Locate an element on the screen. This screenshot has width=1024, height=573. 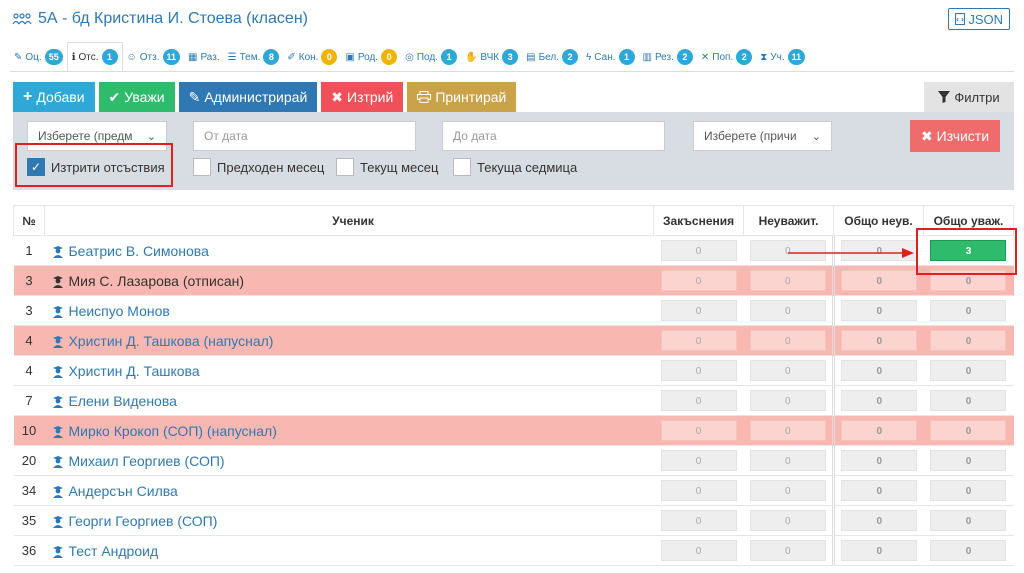
table-row: 3 Неиспуо Монов 0 0 0 0 is located at coordinates (513, 310).